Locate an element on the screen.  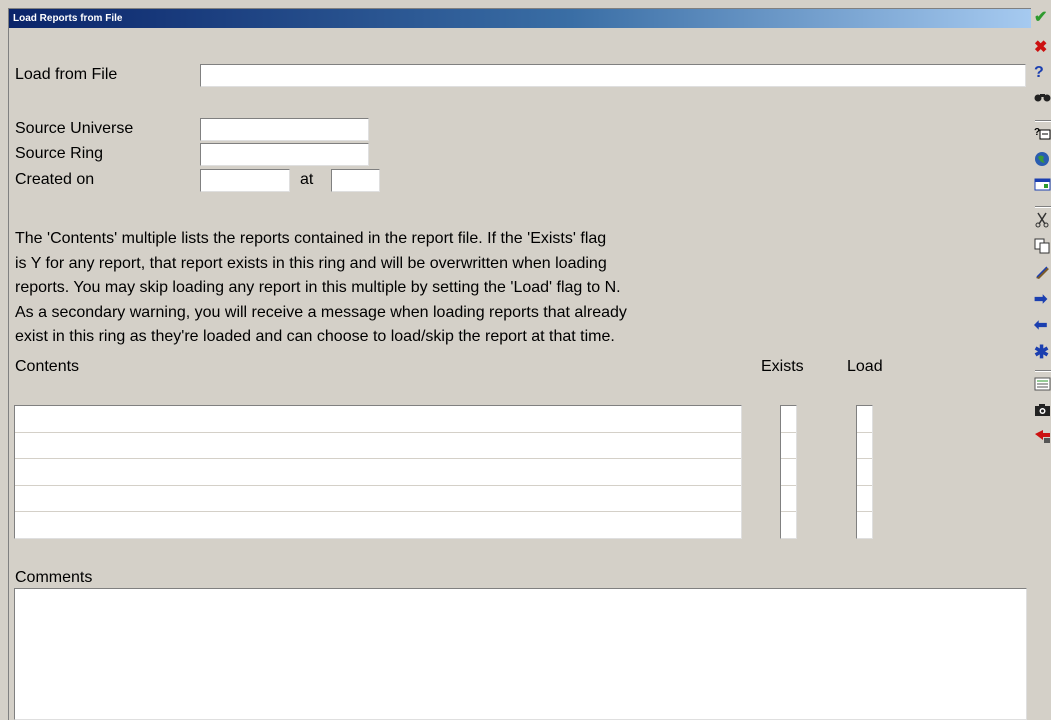
created-on-label: Created on is located at coordinates (55, 179).